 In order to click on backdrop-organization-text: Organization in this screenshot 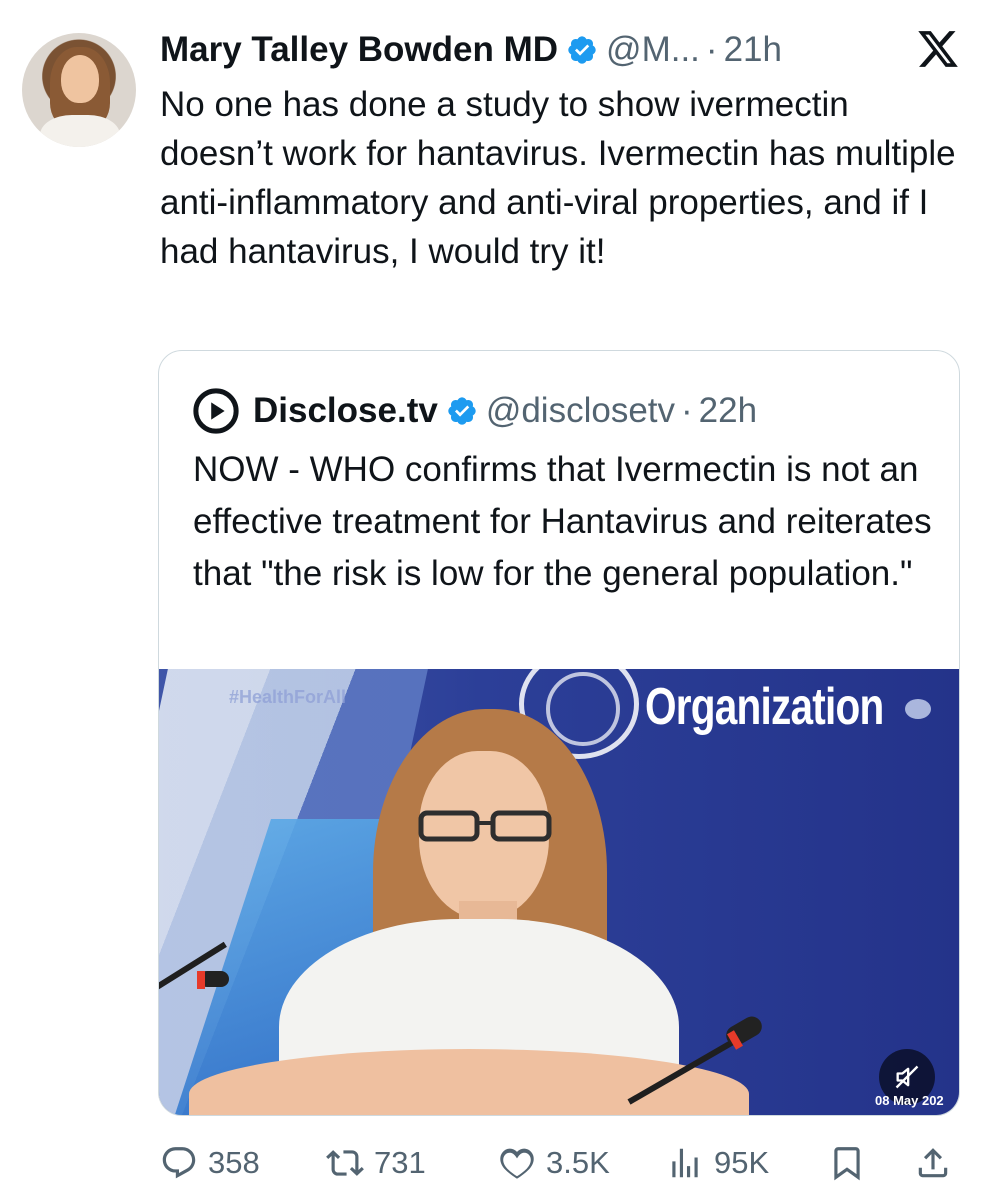, I will do `click(764, 707)`.